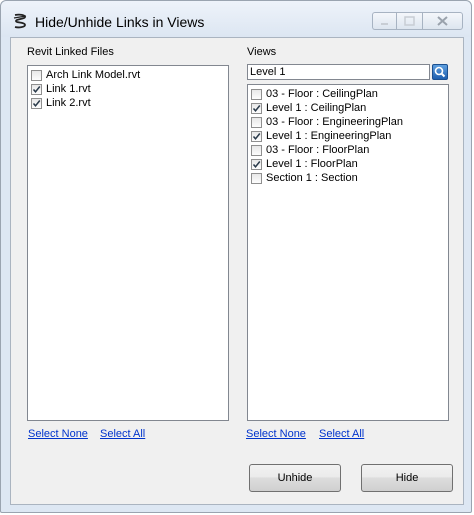  What do you see at coordinates (384, 21) in the screenshot?
I see `minimize-button` at bounding box center [384, 21].